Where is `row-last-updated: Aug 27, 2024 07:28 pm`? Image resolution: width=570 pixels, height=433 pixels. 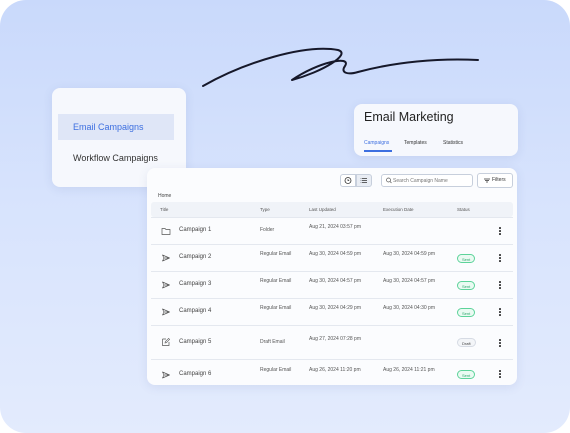 row-last-updated: Aug 27, 2024 07:28 pm is located at coordinates (335, 339).